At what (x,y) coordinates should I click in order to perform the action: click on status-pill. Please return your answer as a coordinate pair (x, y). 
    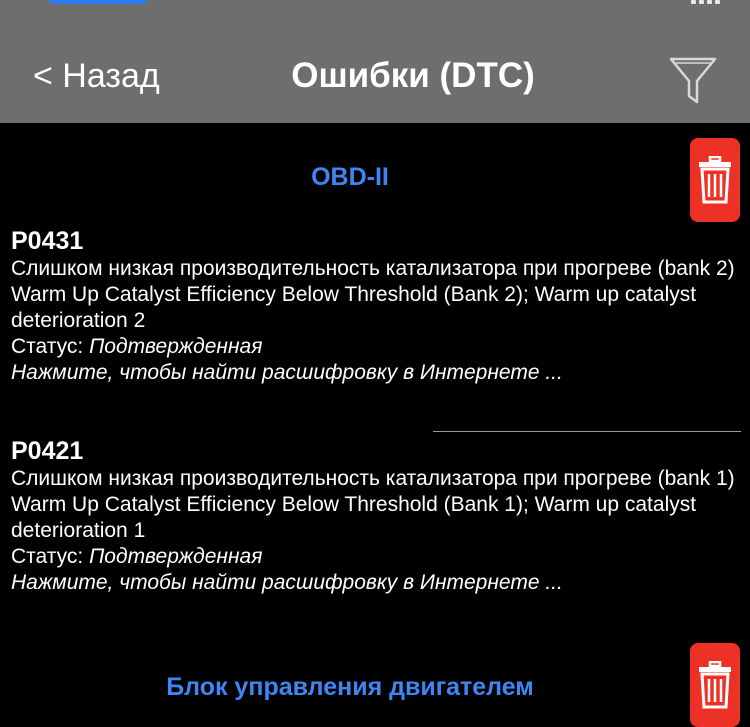
    Looking at the image, I should click on (98, 2).